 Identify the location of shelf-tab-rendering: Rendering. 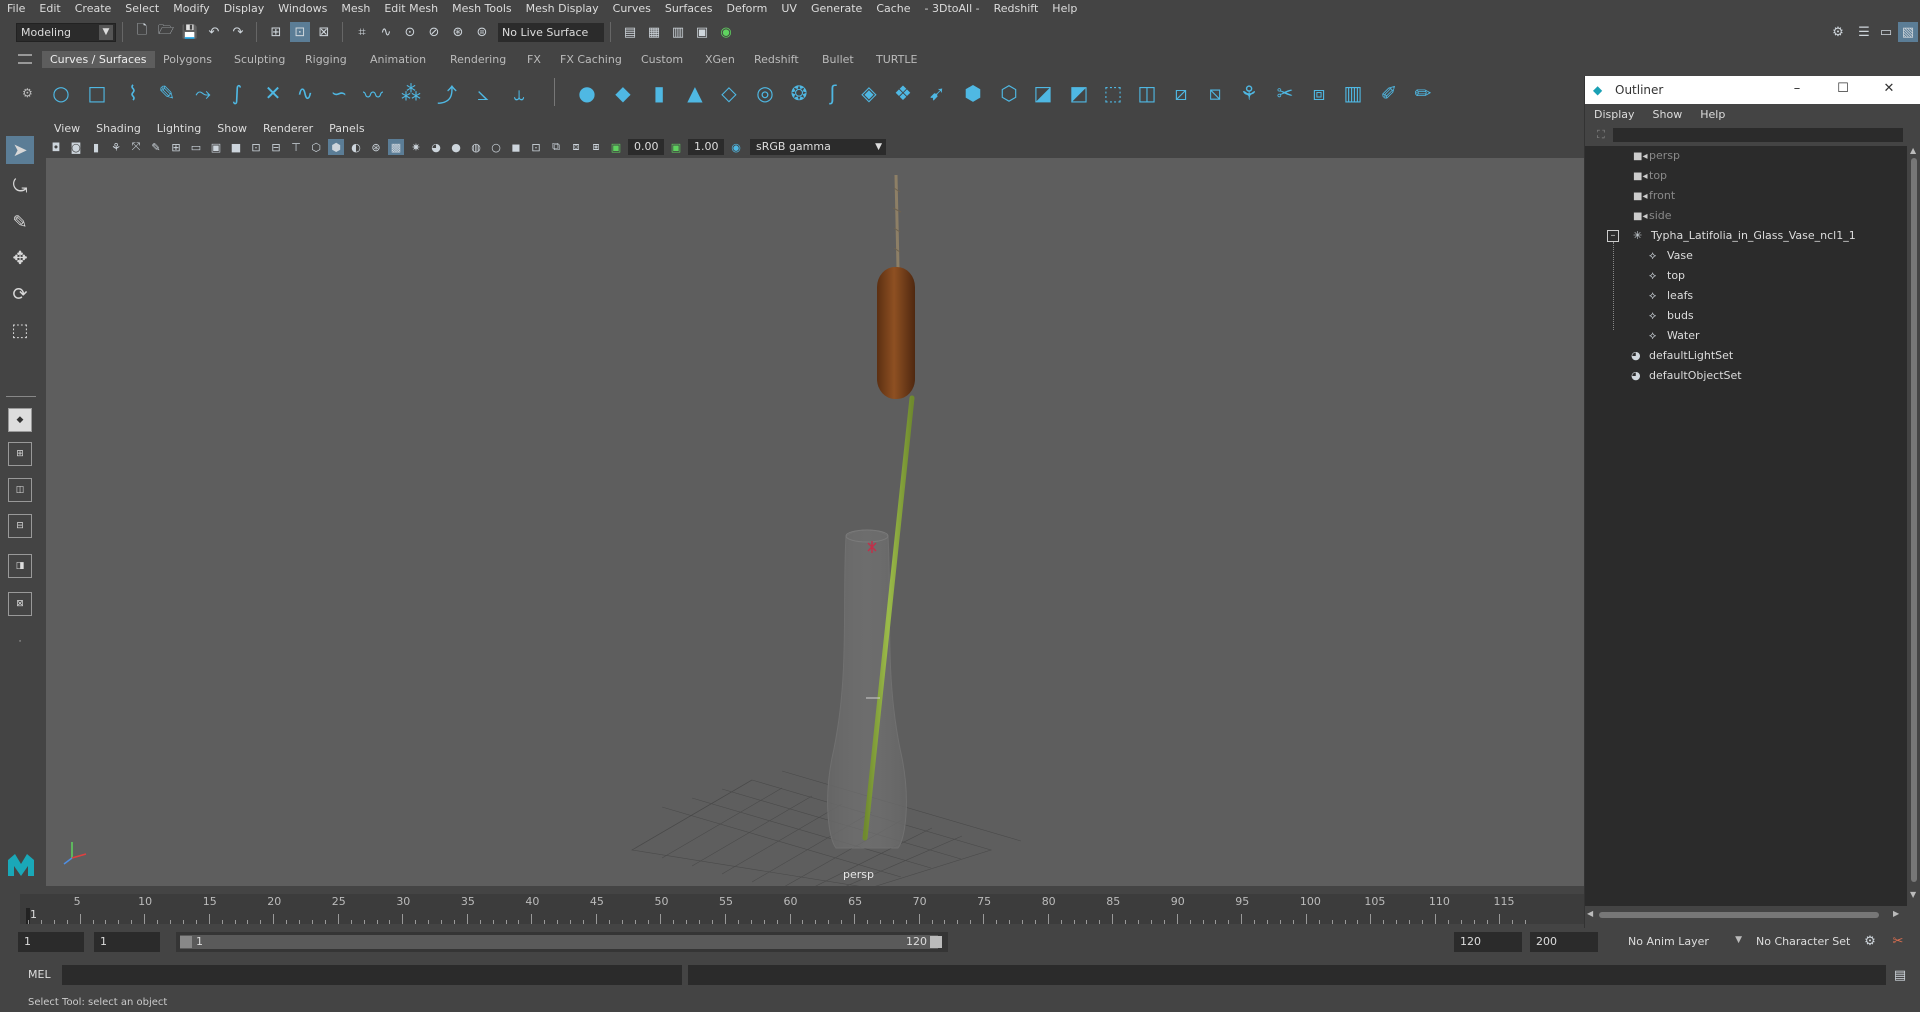
(478, 59).